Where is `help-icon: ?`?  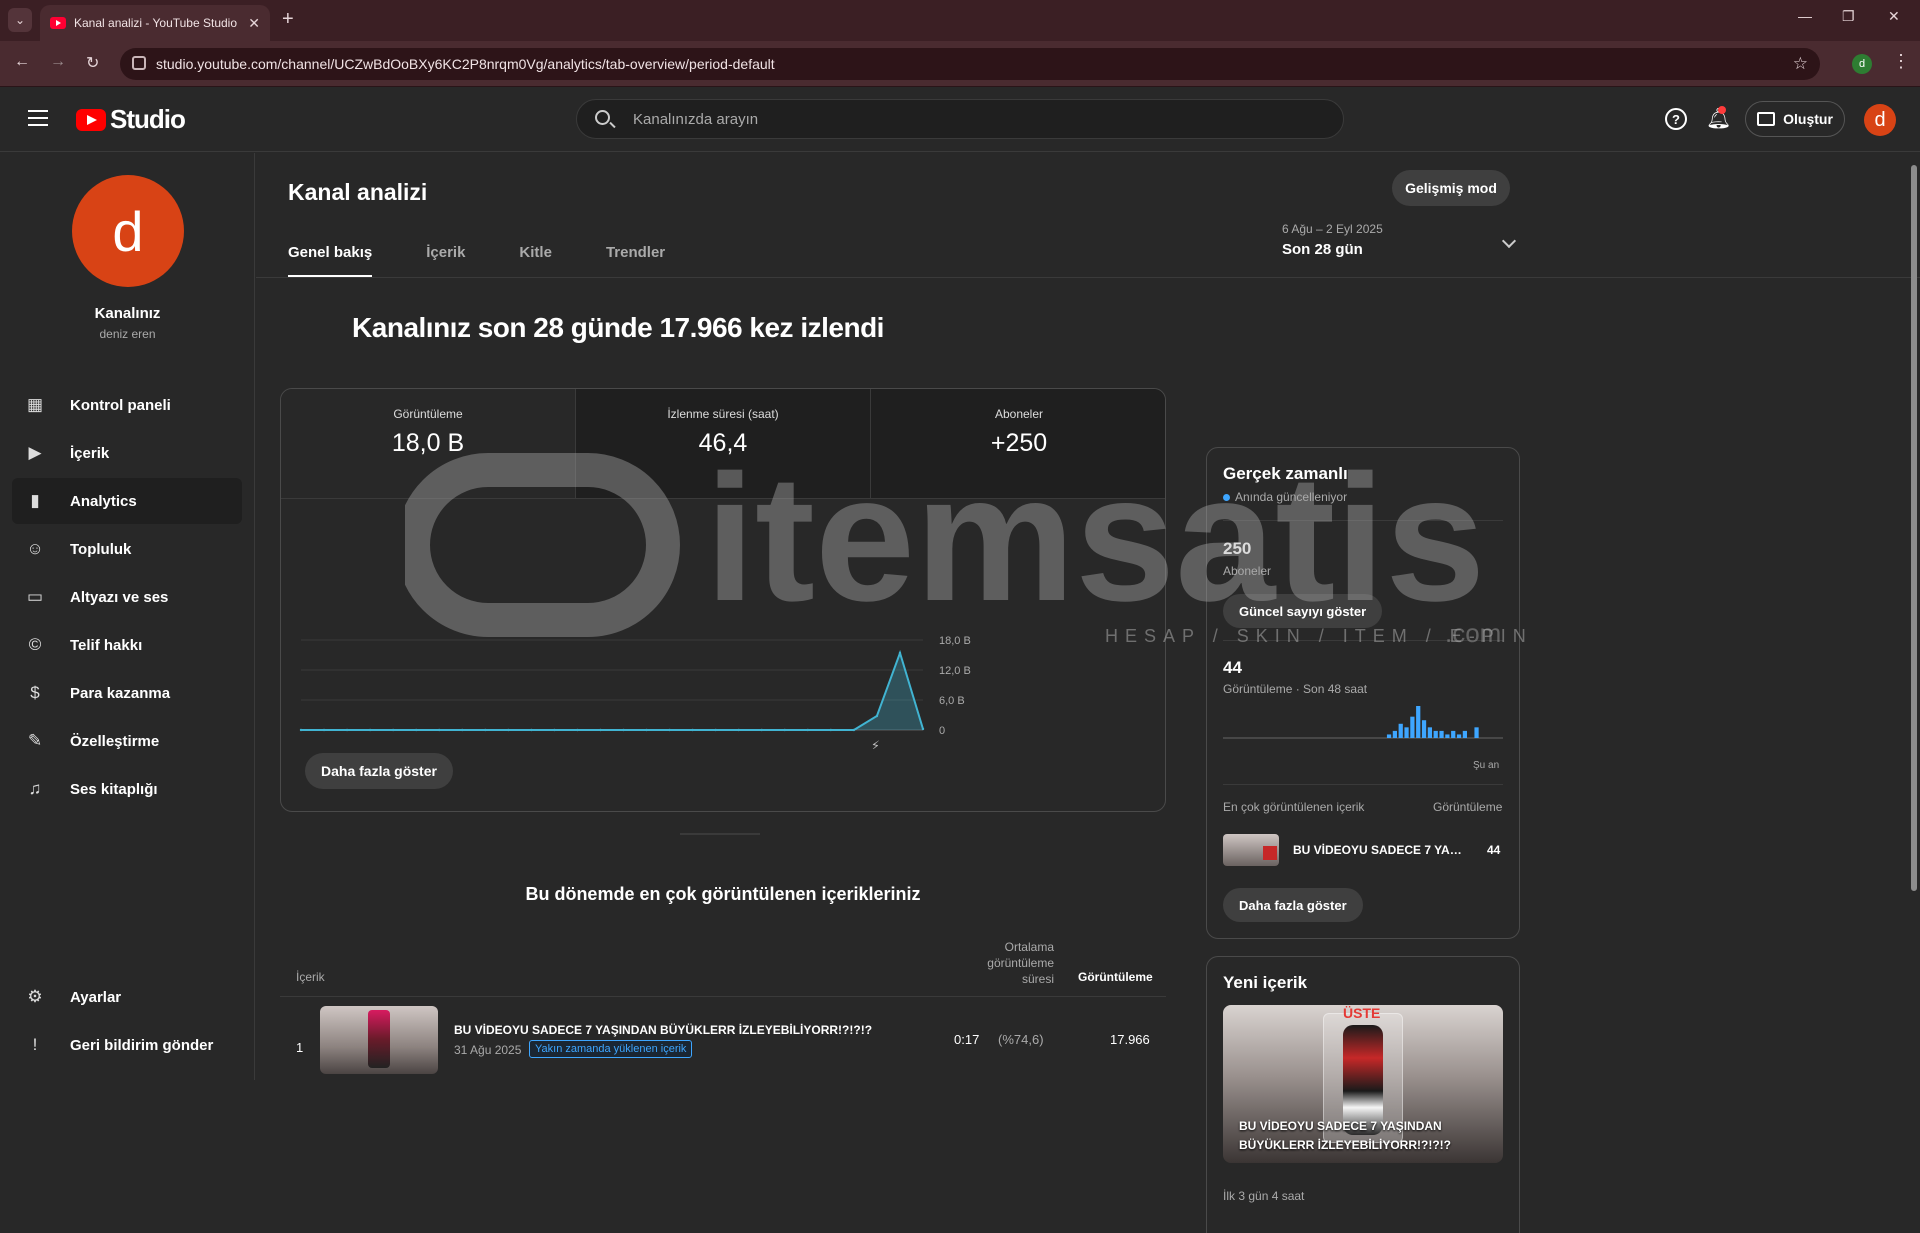 help-icon: ? is located at coordinates (1676, 119).